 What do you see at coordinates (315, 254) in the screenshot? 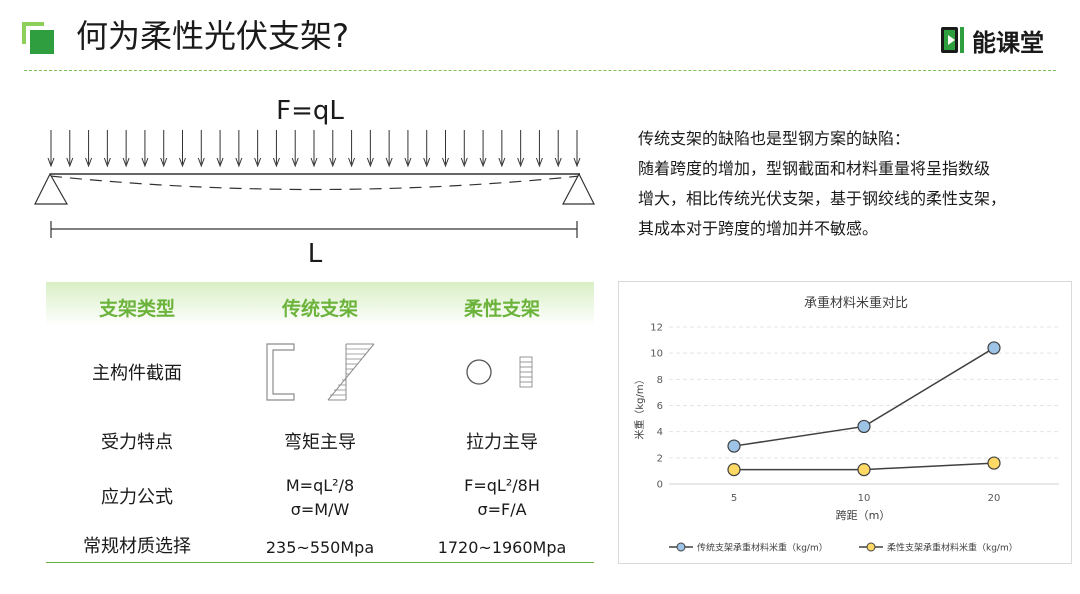
I see `span-label: L` at bounding box center [315, 254].